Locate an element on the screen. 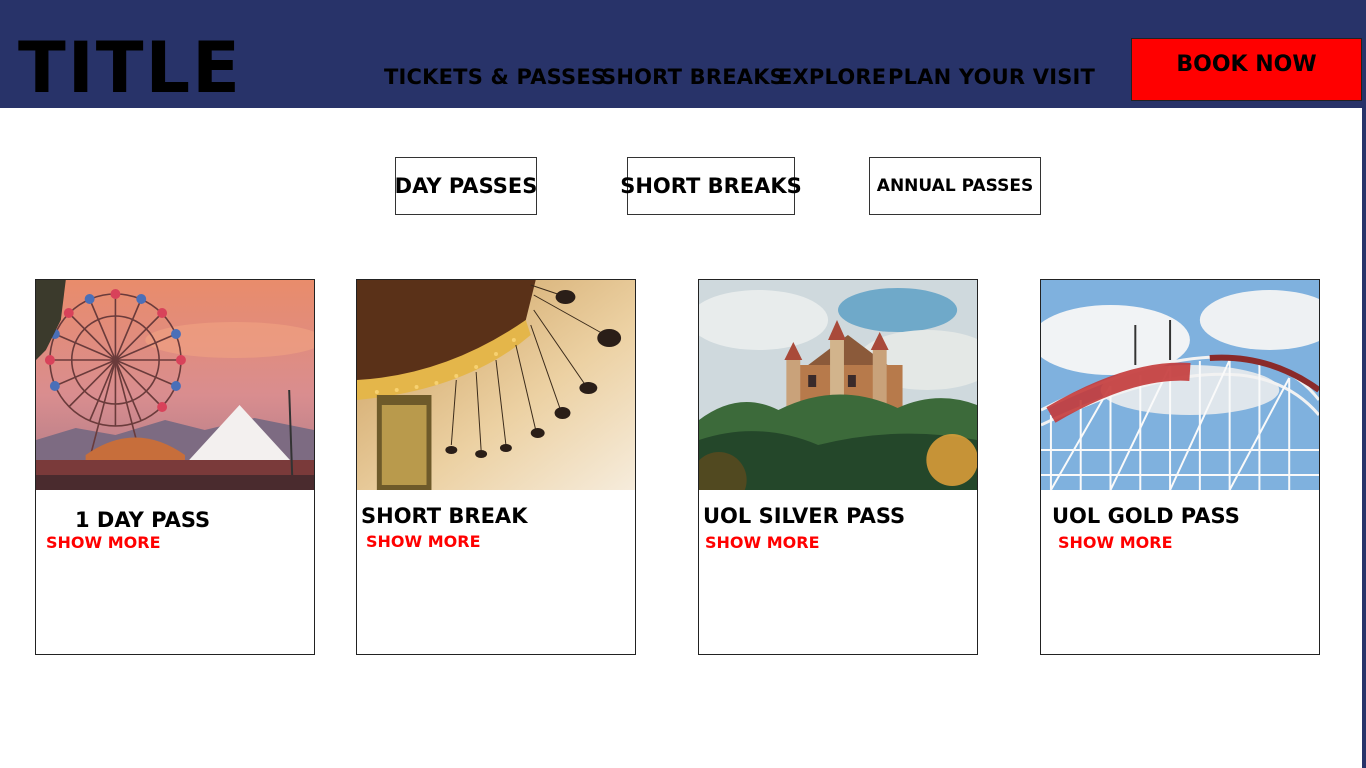 Image resolution: width=1366 pixels, height=768 pixels. castle-image is located at coordinates (838, 385).